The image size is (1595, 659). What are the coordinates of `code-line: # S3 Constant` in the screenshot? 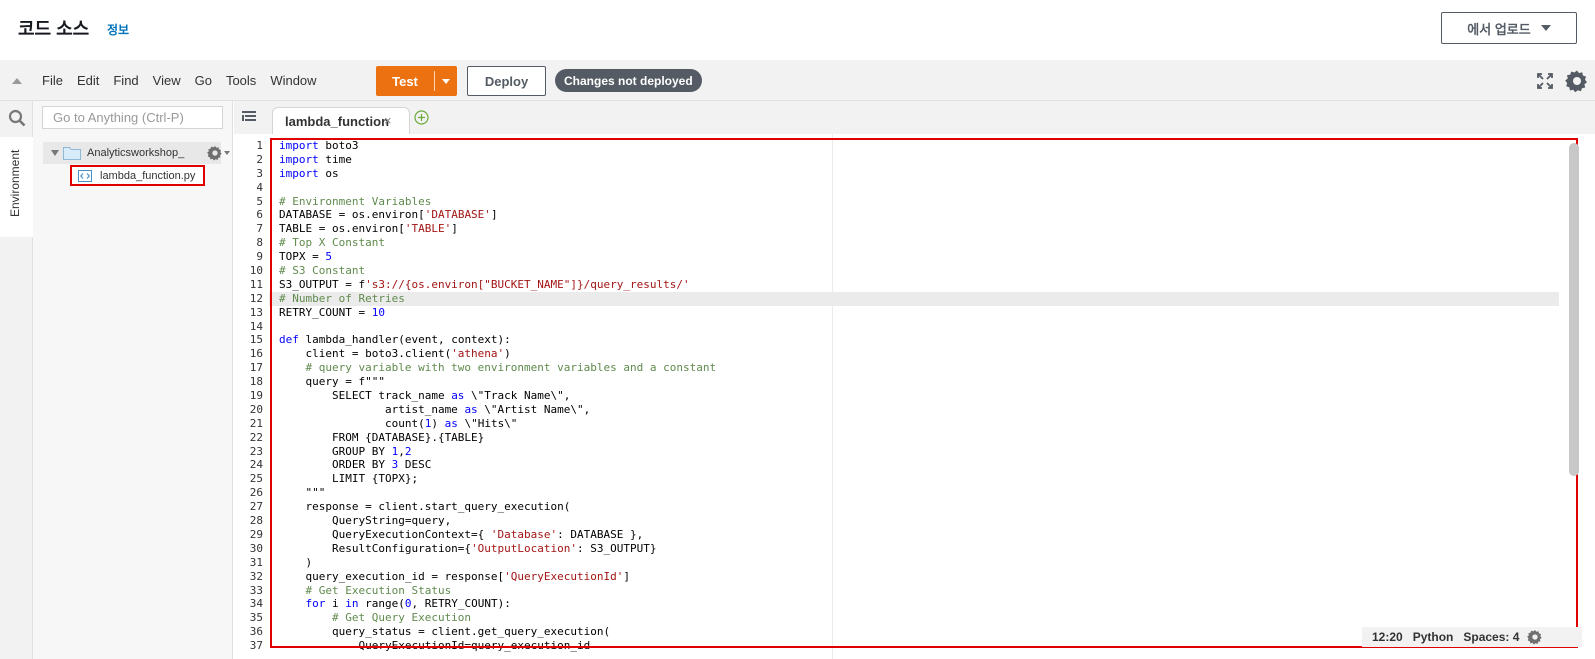 It's located at (322, 271).